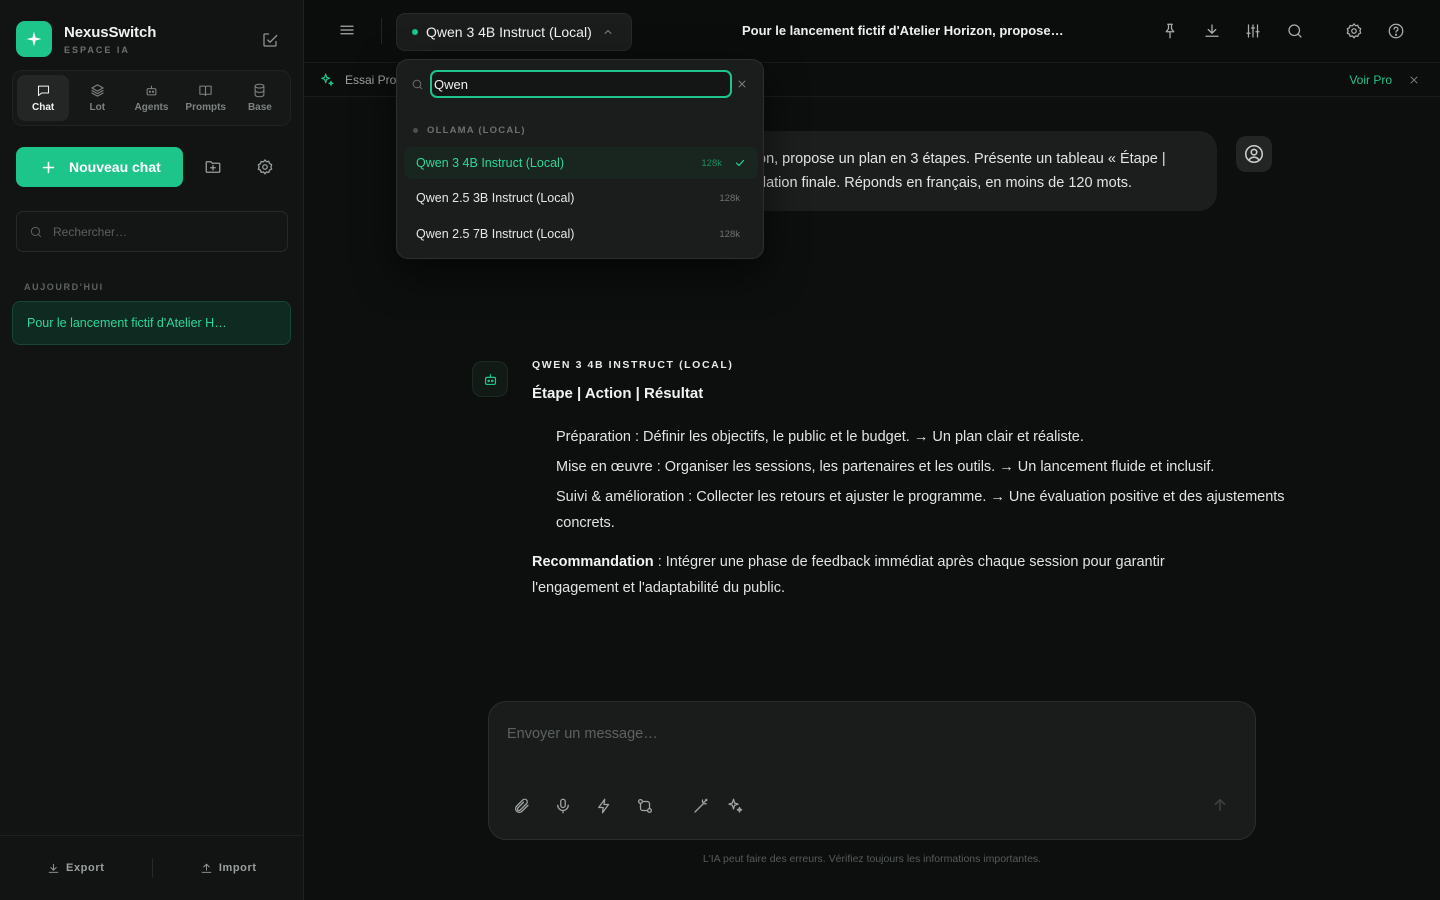 The image size is (1440, 900). I want to click on sidebar-search, so click(152, 231).